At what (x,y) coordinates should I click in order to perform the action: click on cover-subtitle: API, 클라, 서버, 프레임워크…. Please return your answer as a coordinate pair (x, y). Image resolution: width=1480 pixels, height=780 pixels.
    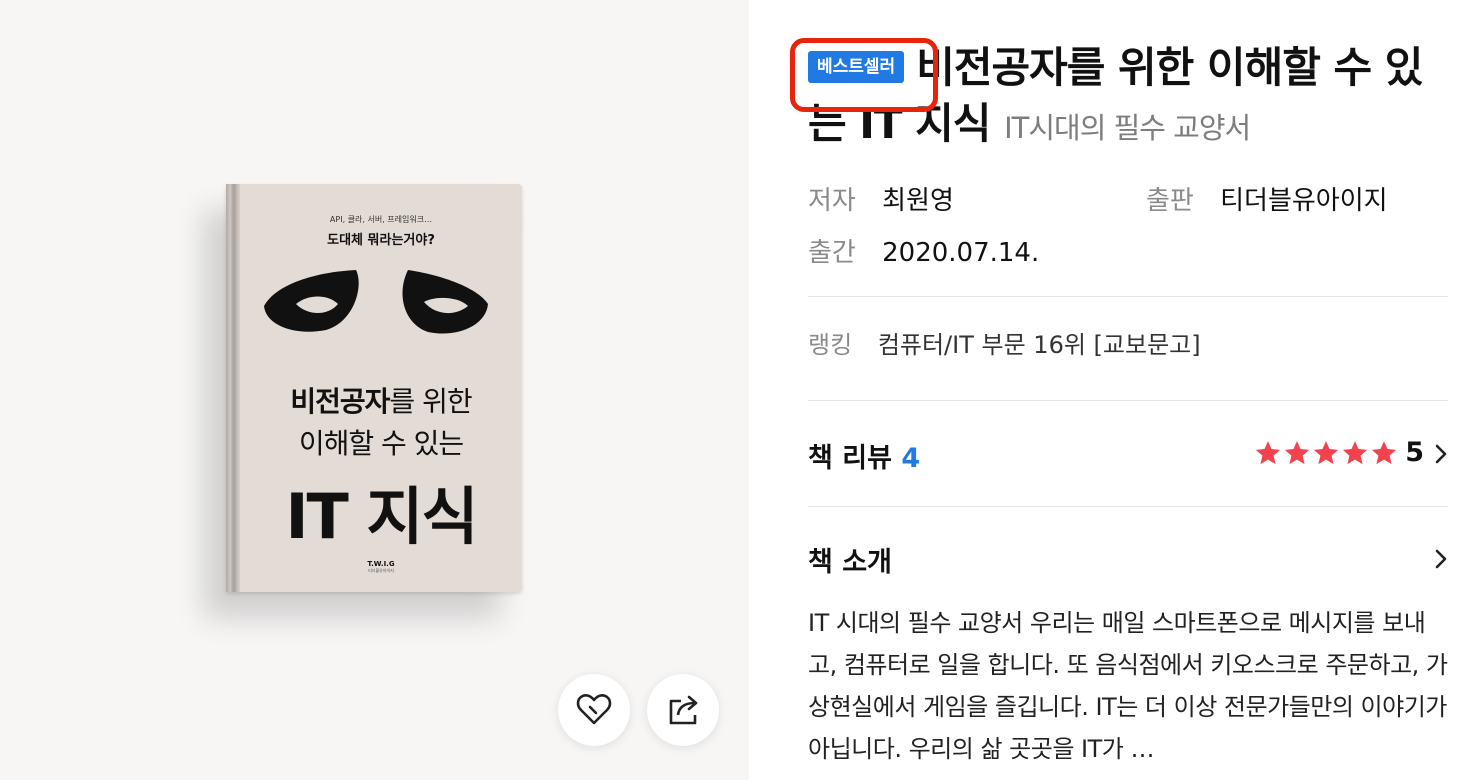
    Looking at the image, I should click on (381, 219).